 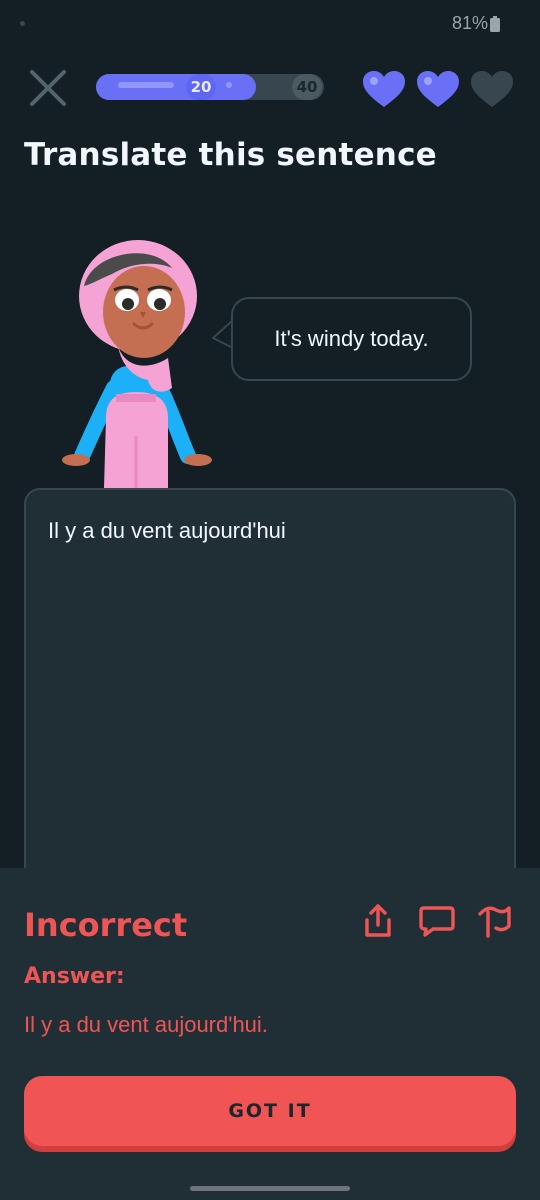 What do you see at coordinates (106, 925) in the screenshot?
I see `feedback-title: Incorrect` at bounding box center [106, 925].